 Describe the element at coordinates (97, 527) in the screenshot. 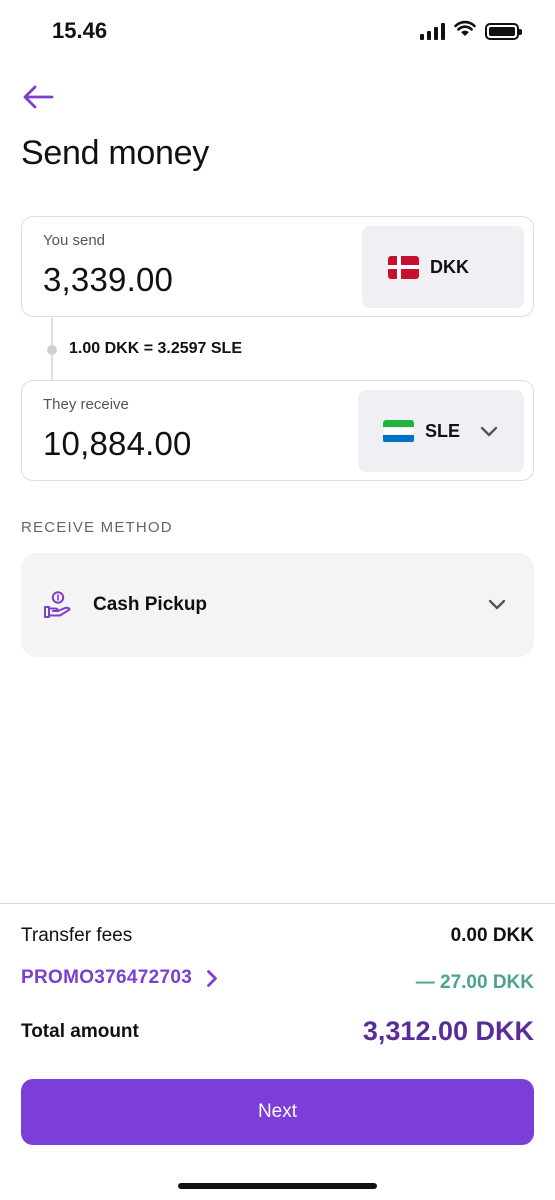

I see `receive-method-heading: RECEIVE METHOD` at that location.